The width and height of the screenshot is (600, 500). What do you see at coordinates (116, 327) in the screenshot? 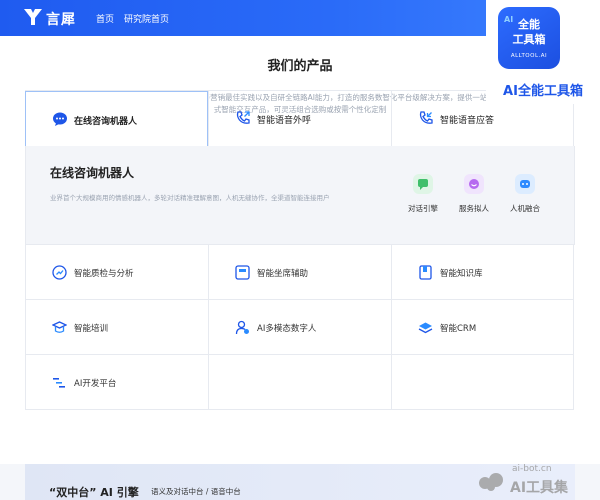
I see `product-training: 智能培训` at bounding box center [116, 327].